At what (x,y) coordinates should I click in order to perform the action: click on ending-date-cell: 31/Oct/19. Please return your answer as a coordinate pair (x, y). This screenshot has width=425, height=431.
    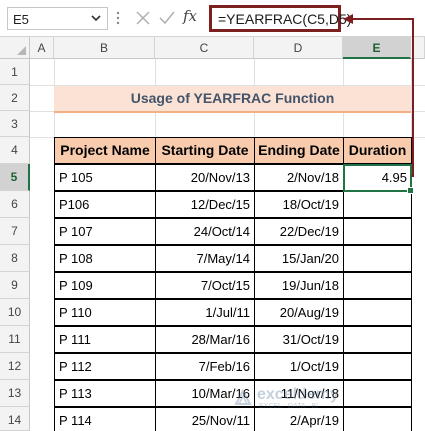
    Looking at the image, I should click on (299, 339).